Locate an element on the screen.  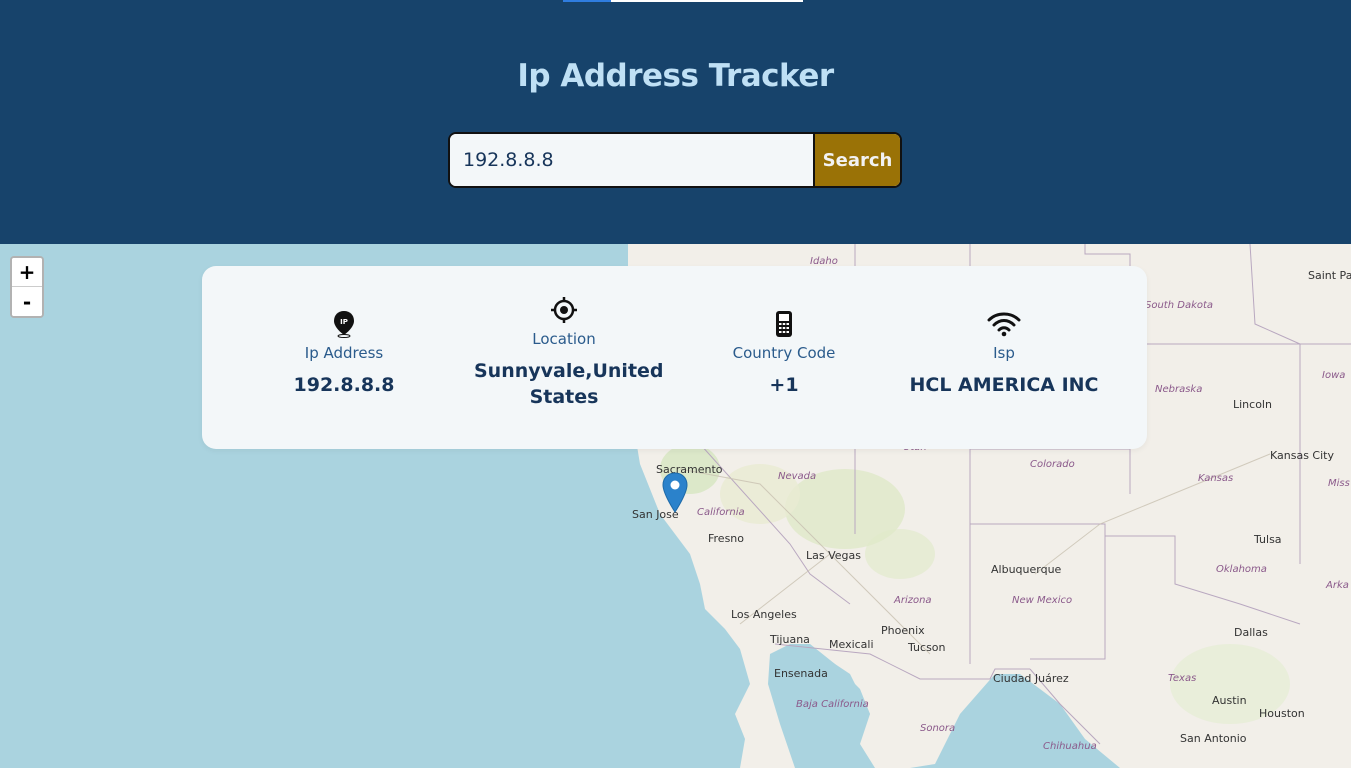
zoom-out-button: - is located at coordinates (27, 301).